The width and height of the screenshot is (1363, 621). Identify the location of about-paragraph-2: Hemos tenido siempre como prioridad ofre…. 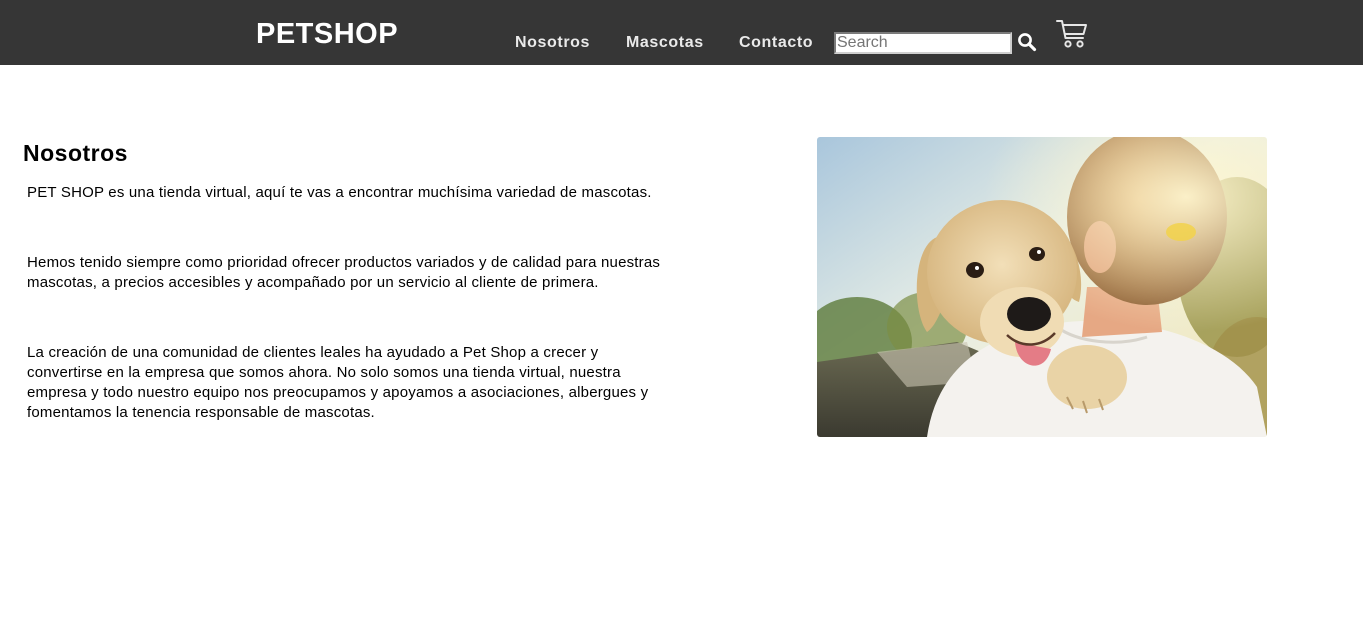
(344, 272).